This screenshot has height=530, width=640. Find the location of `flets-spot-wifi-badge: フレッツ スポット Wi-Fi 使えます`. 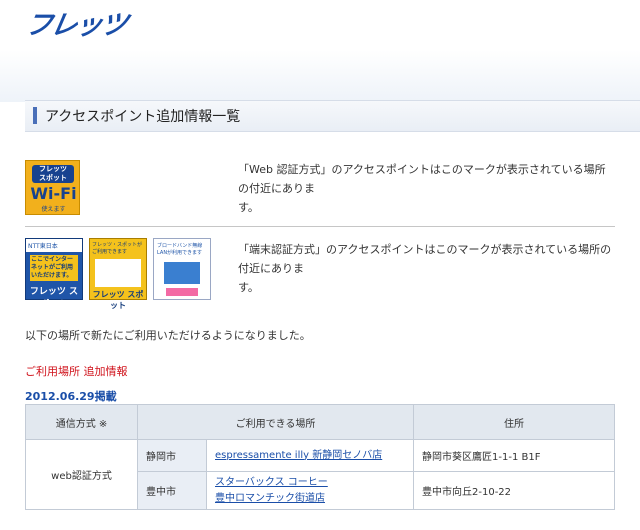

flets-spot-wifi-badge: フレッツ スポット Wi-Fi 使えます is located at coordinates (52, 187).